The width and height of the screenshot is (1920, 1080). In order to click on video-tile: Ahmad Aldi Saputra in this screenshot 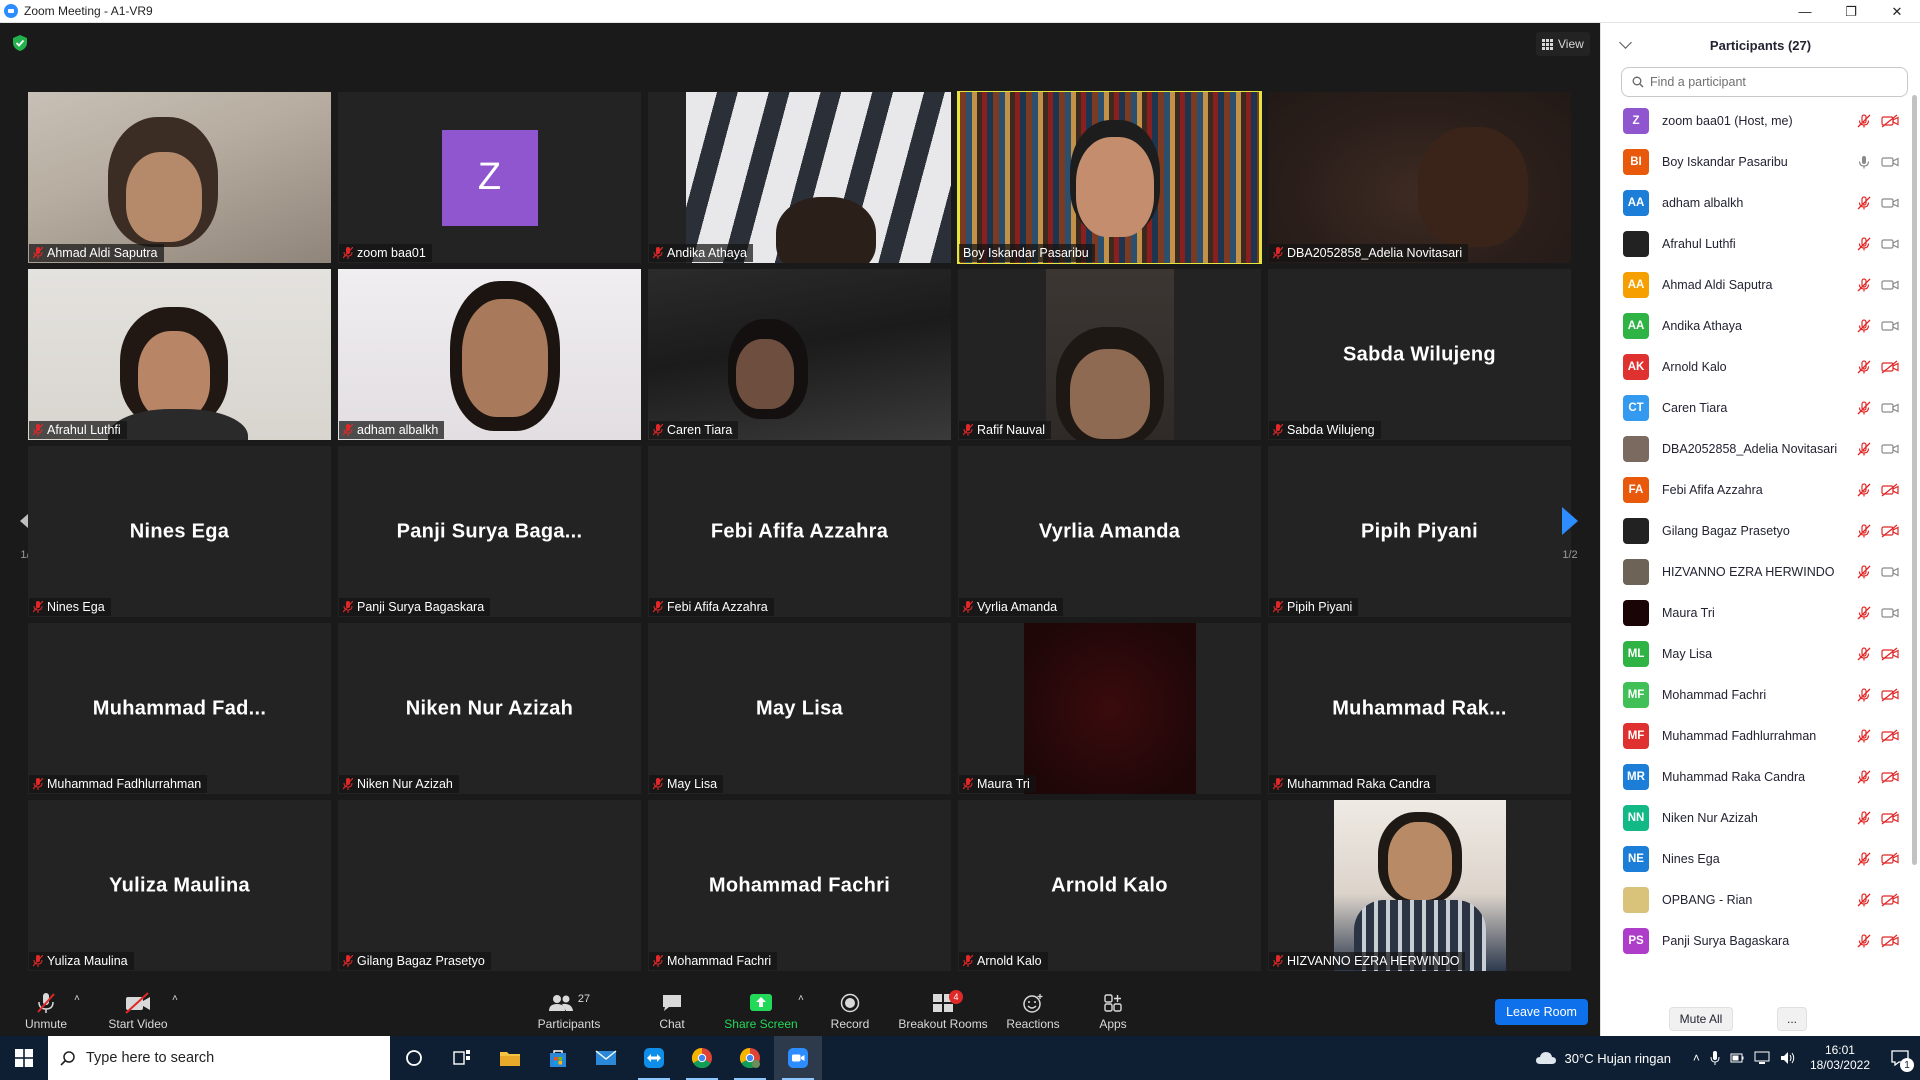, I will do `click(179, 177)`.